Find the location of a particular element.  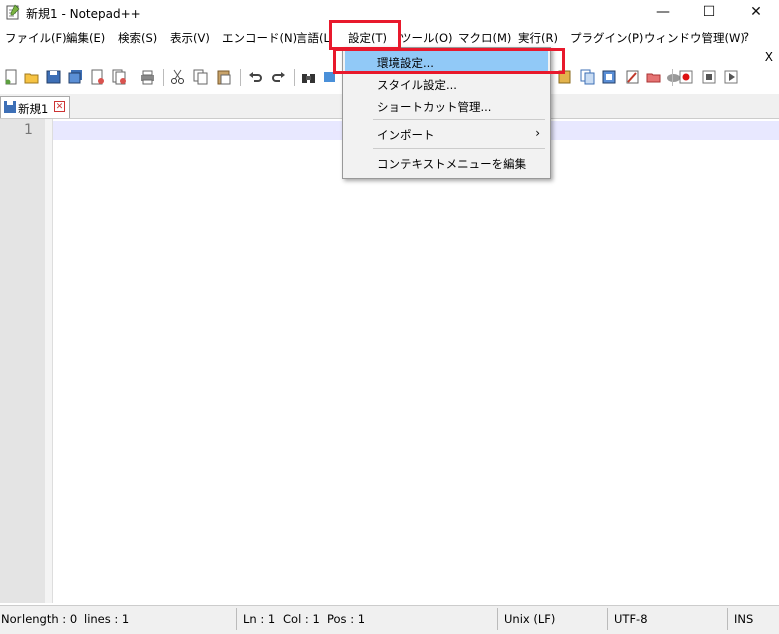

menu-tools: ツール(O) is located at coordinates (426, 38).